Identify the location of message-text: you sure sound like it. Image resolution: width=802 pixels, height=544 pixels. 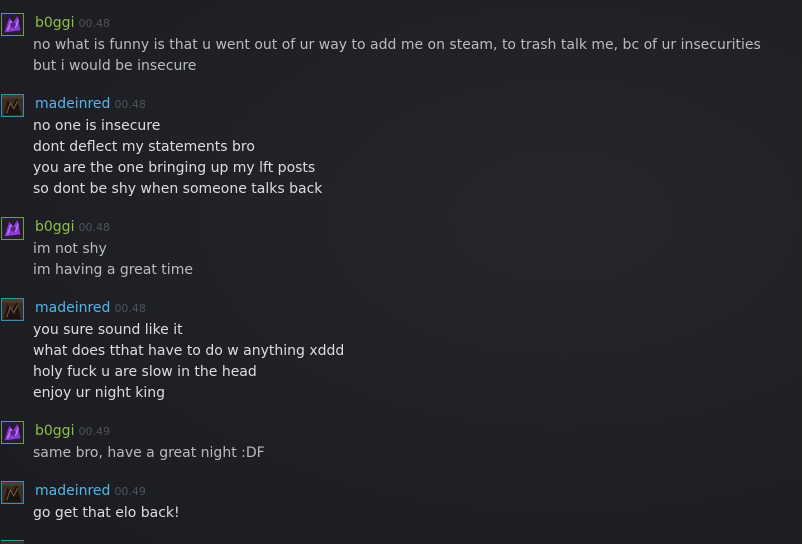
(108, 330).